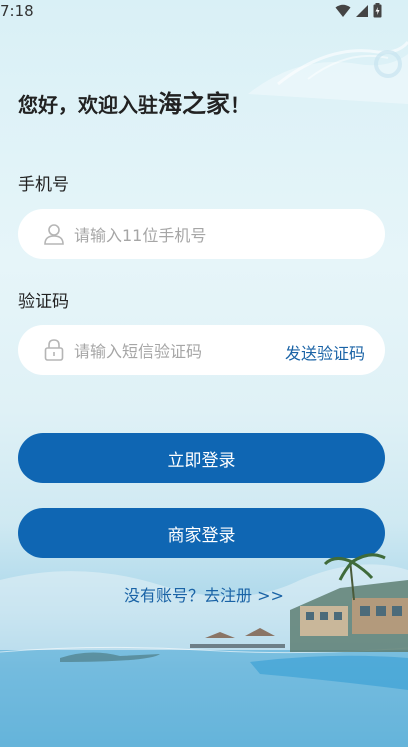 This screenshot has width=408, height=747. I want to click on lock-icon, so click(54, 350).